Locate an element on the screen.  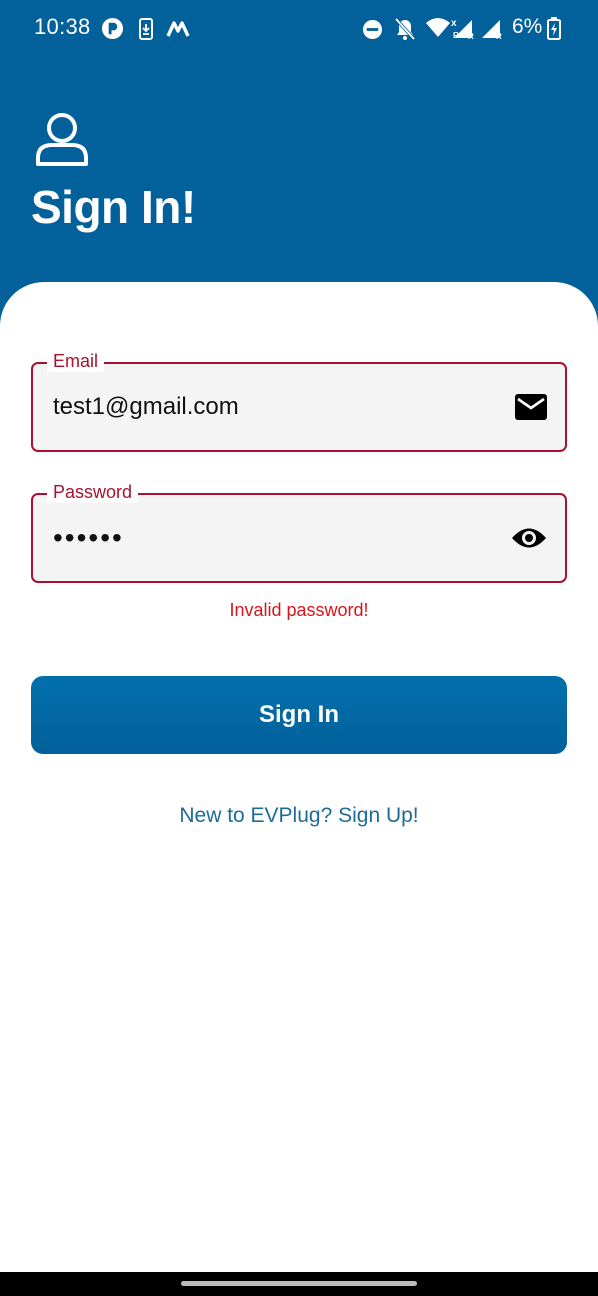
status-bar: 10:38 x R R R 6% is located at coordinates (299, 29).